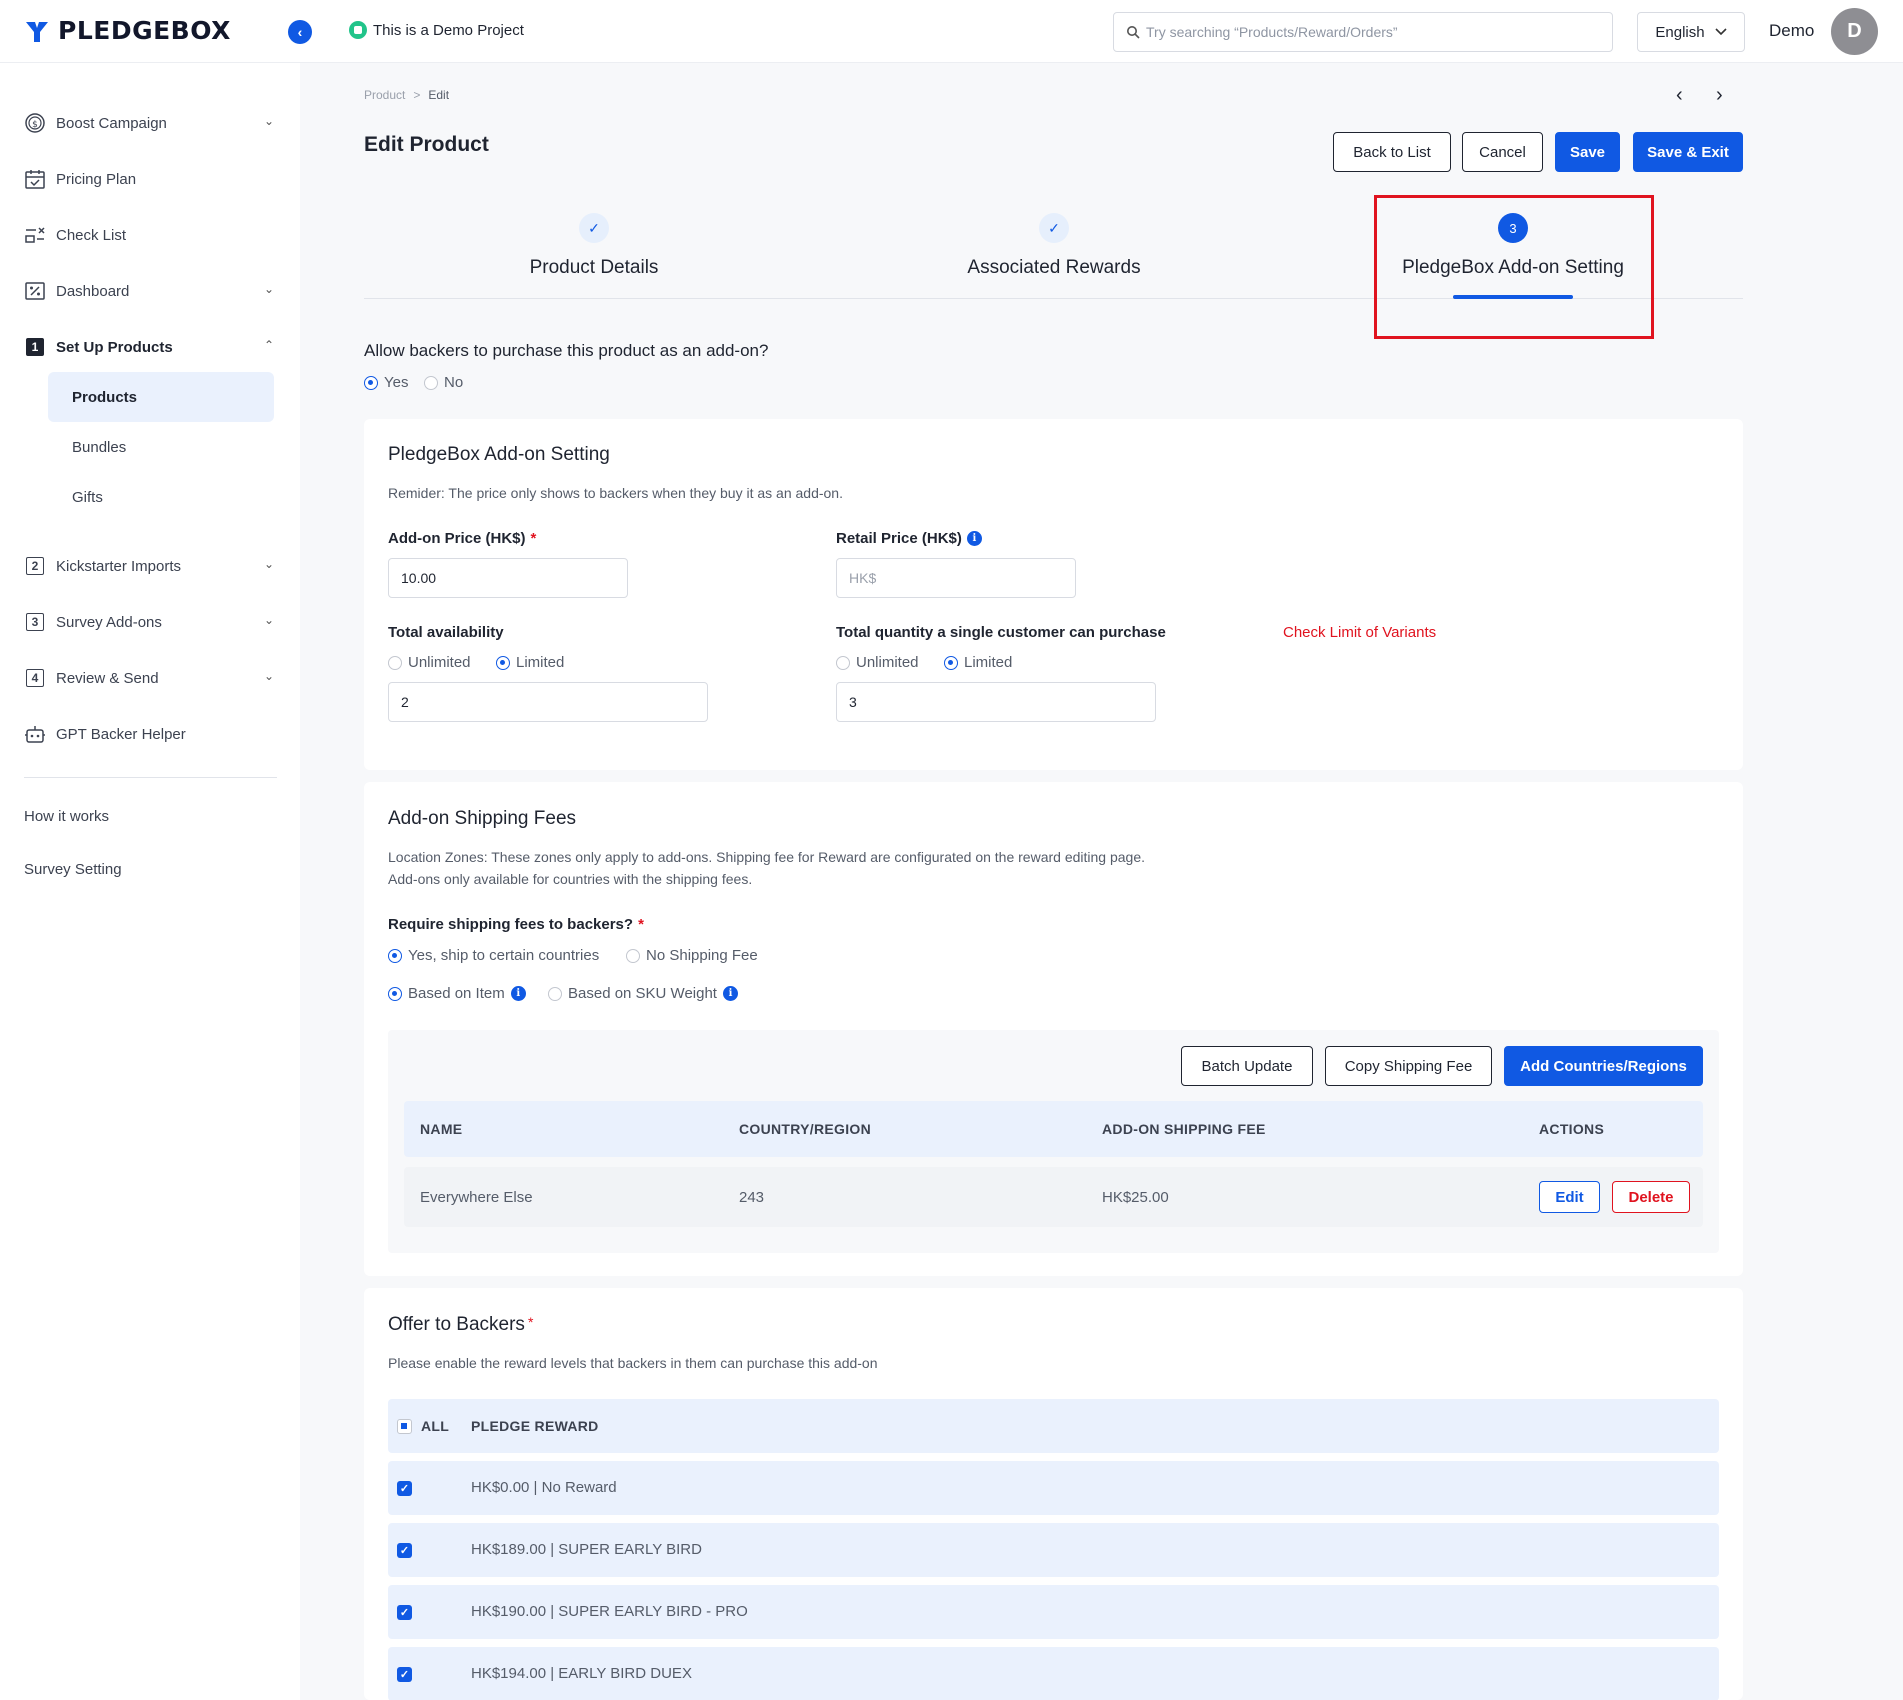  Describe the element at coordinates (161, 497) in the screenshot. I see `sidebar-subitem-gifts: Gifts` at that location.